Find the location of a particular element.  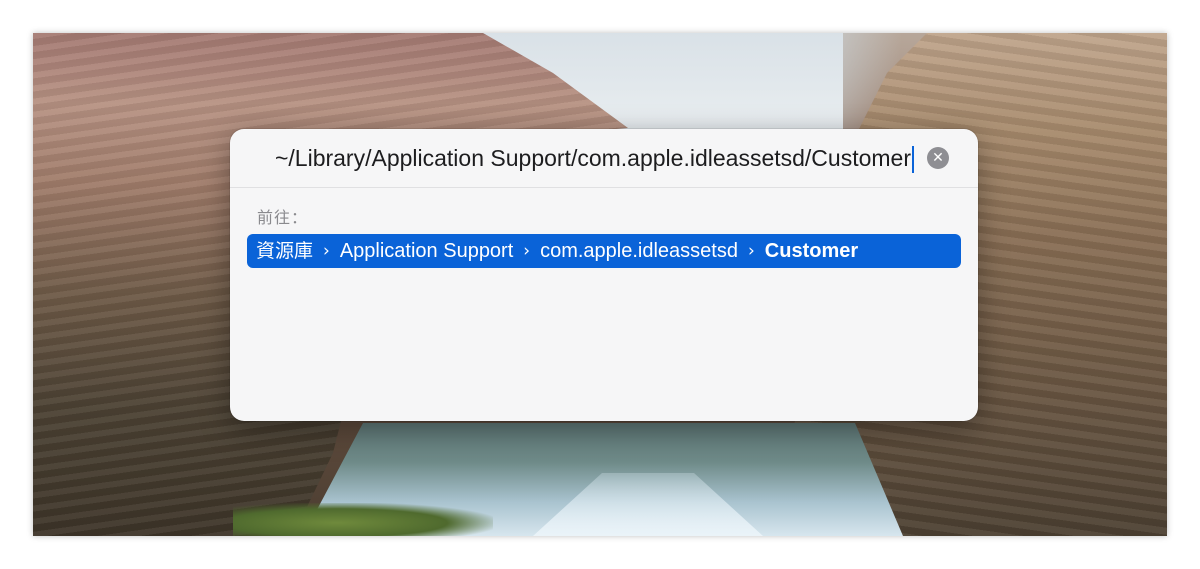

x-circle-icon: ✕ is located at coordinates (938, 158).